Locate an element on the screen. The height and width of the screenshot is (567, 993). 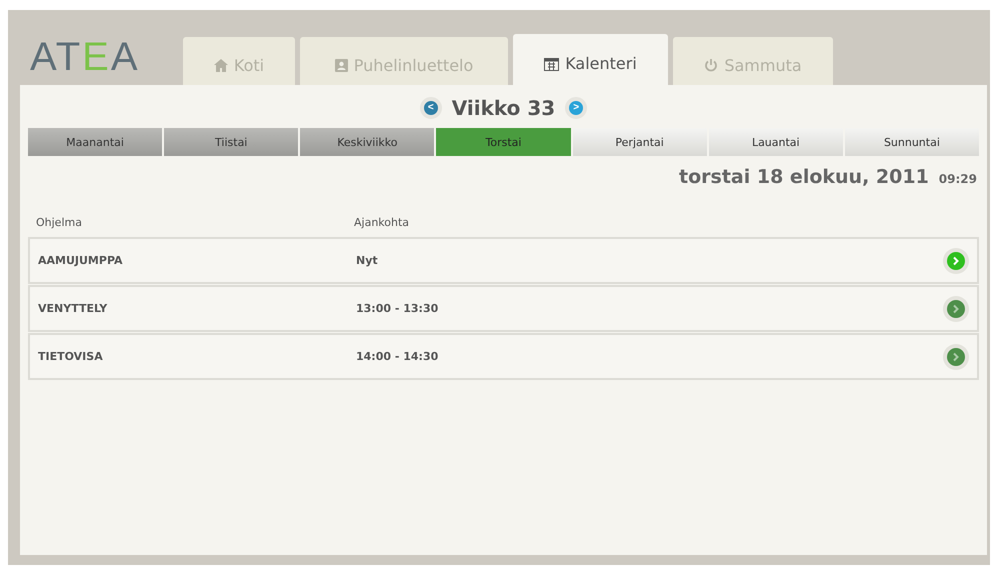
program-time: Nyt is located at coordinates (367, 260).